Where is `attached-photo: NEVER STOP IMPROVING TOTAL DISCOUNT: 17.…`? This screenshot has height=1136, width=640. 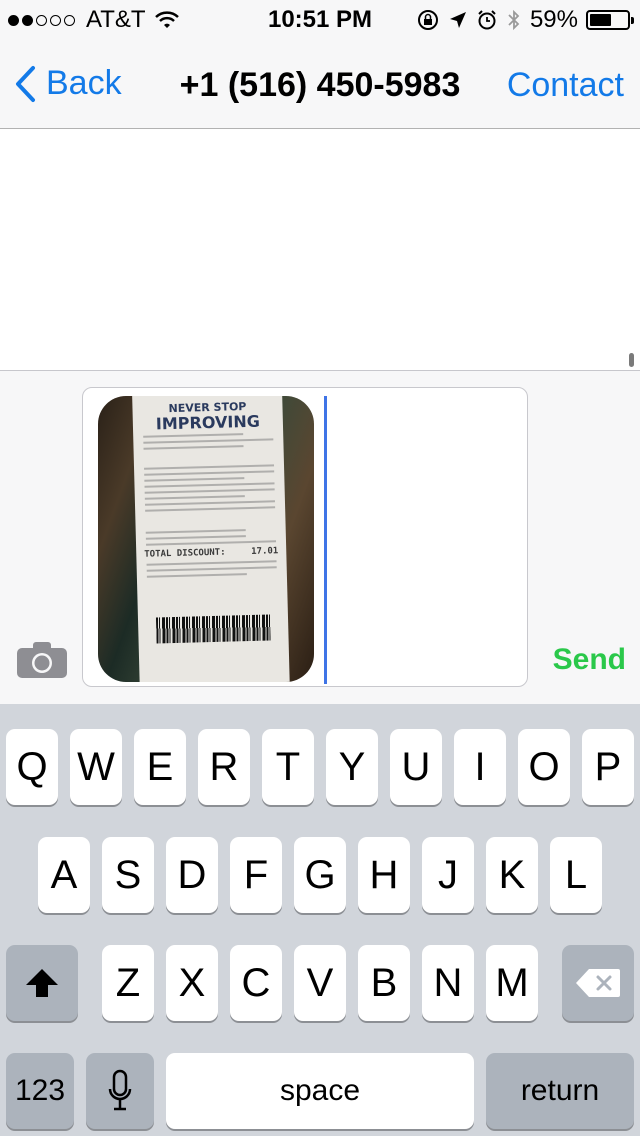 attached-photo: NEVER STOP IMPROVING TOTAL DISCOUNT: 17.… is located at coordinates (206, 539).